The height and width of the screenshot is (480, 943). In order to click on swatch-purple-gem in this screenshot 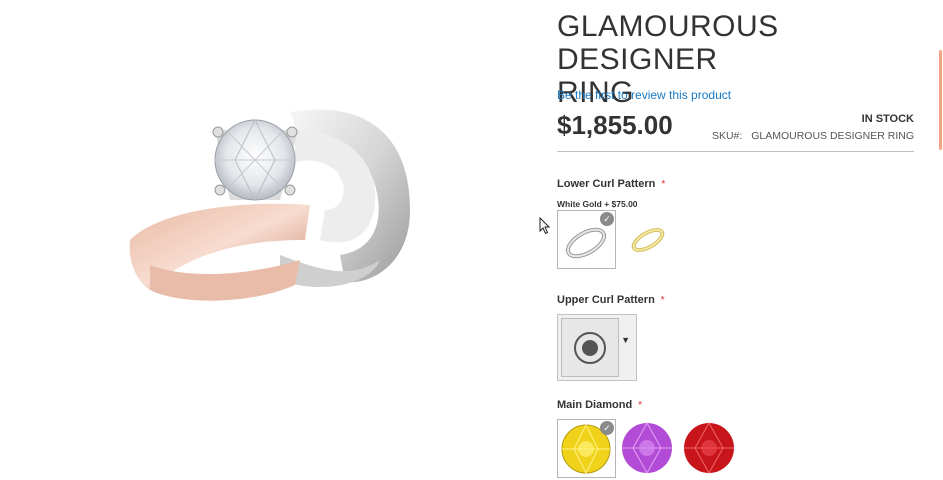, I will do `click(648, 448)`.